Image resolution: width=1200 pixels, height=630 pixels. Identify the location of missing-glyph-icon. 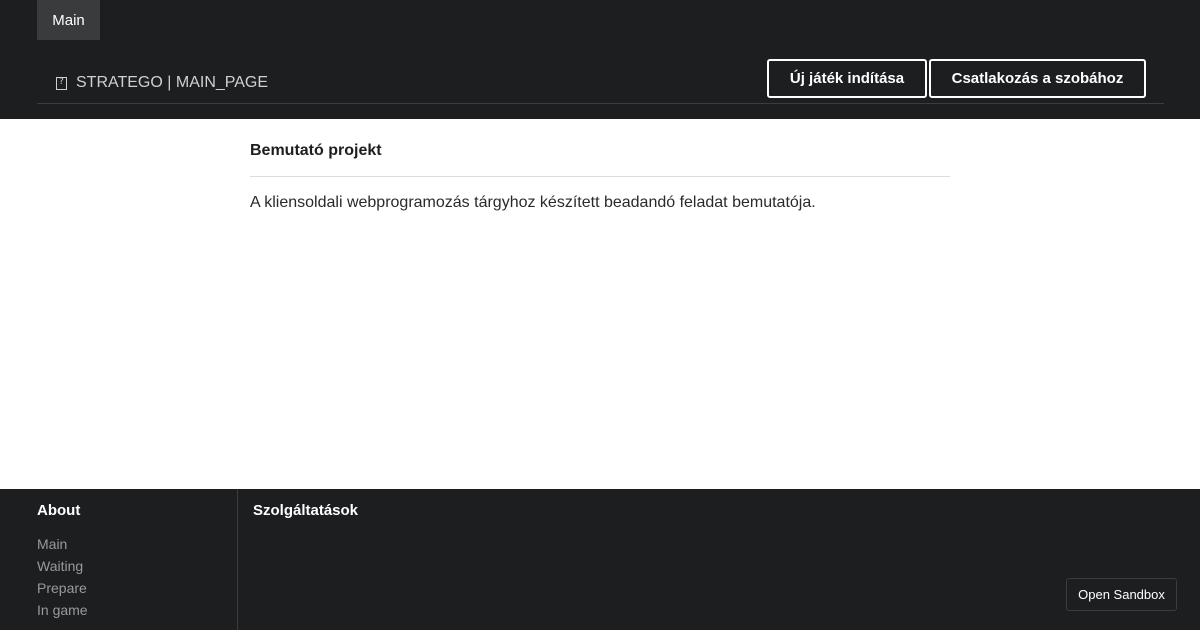
(61, 83).